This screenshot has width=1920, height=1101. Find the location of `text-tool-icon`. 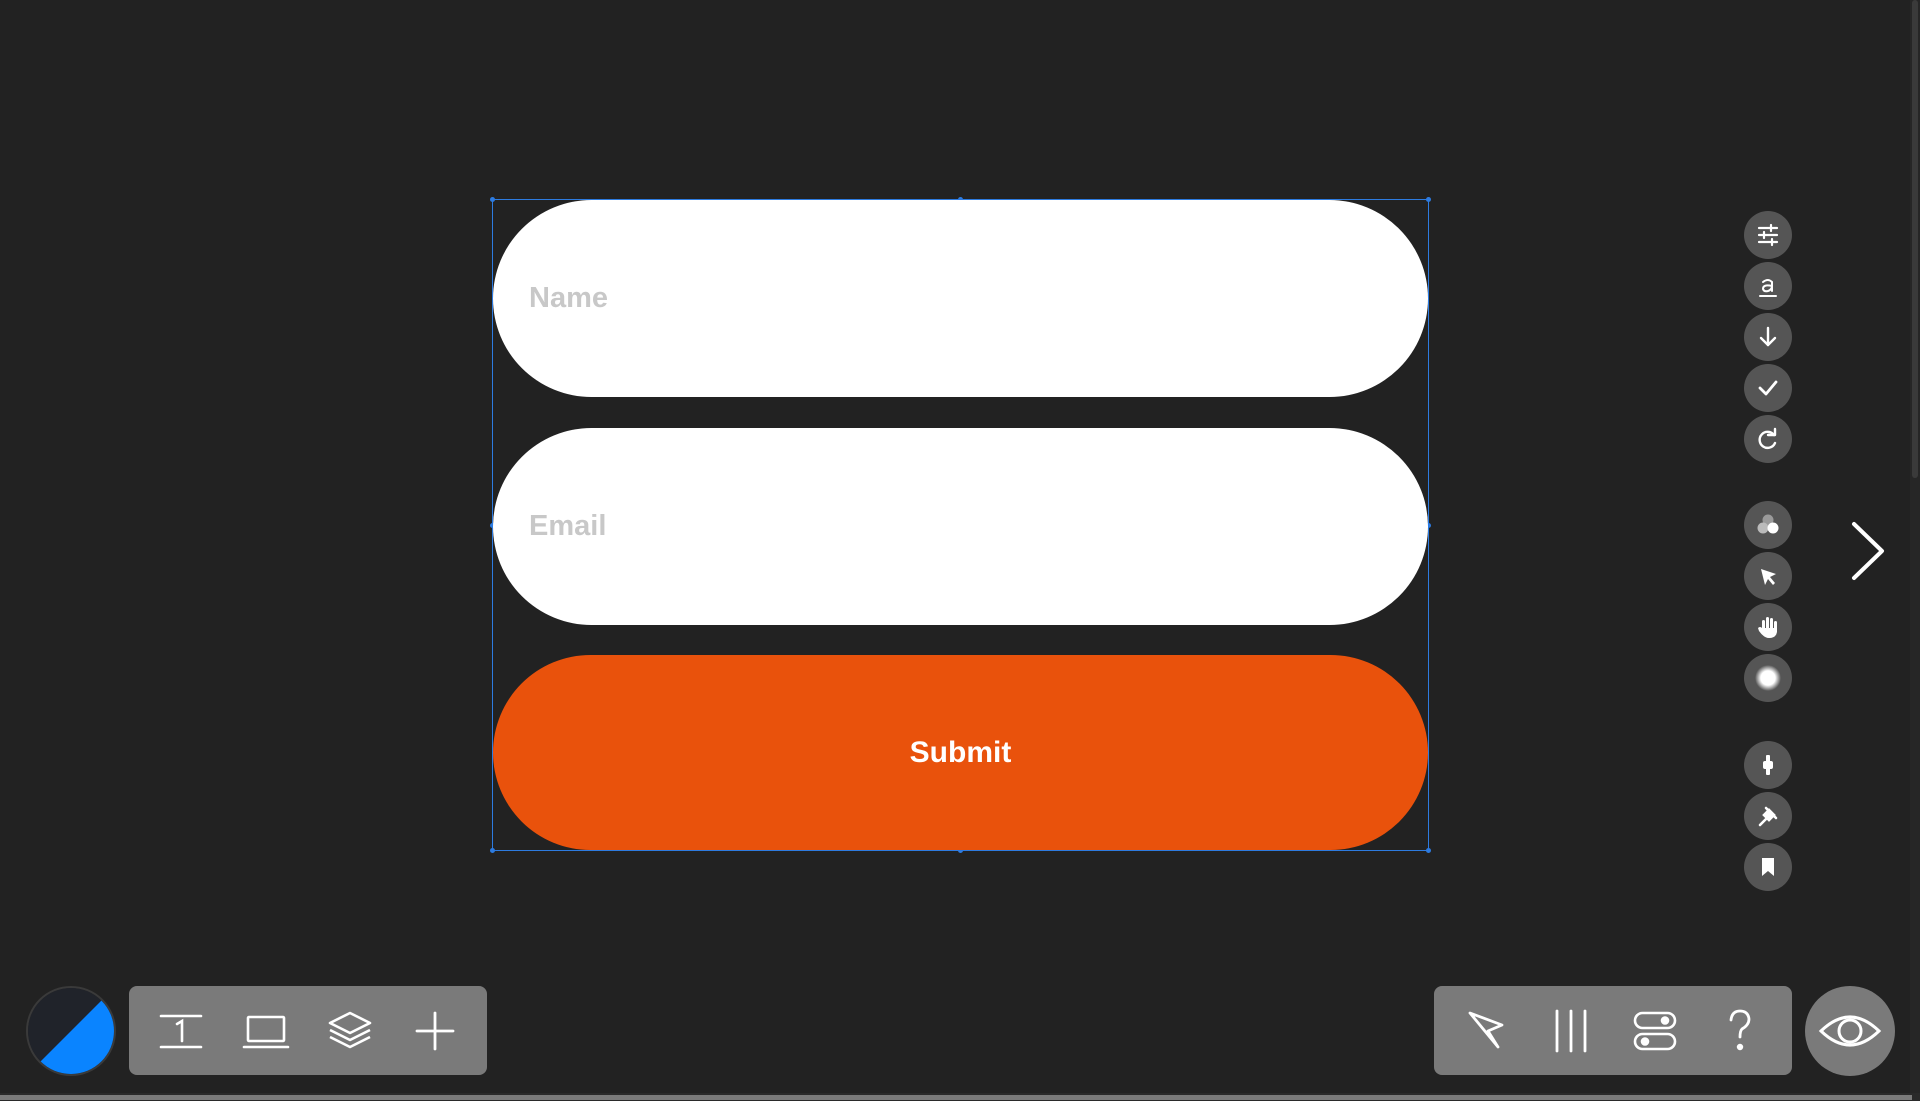

text-tool-icon is located at coordinates (181, 1031).